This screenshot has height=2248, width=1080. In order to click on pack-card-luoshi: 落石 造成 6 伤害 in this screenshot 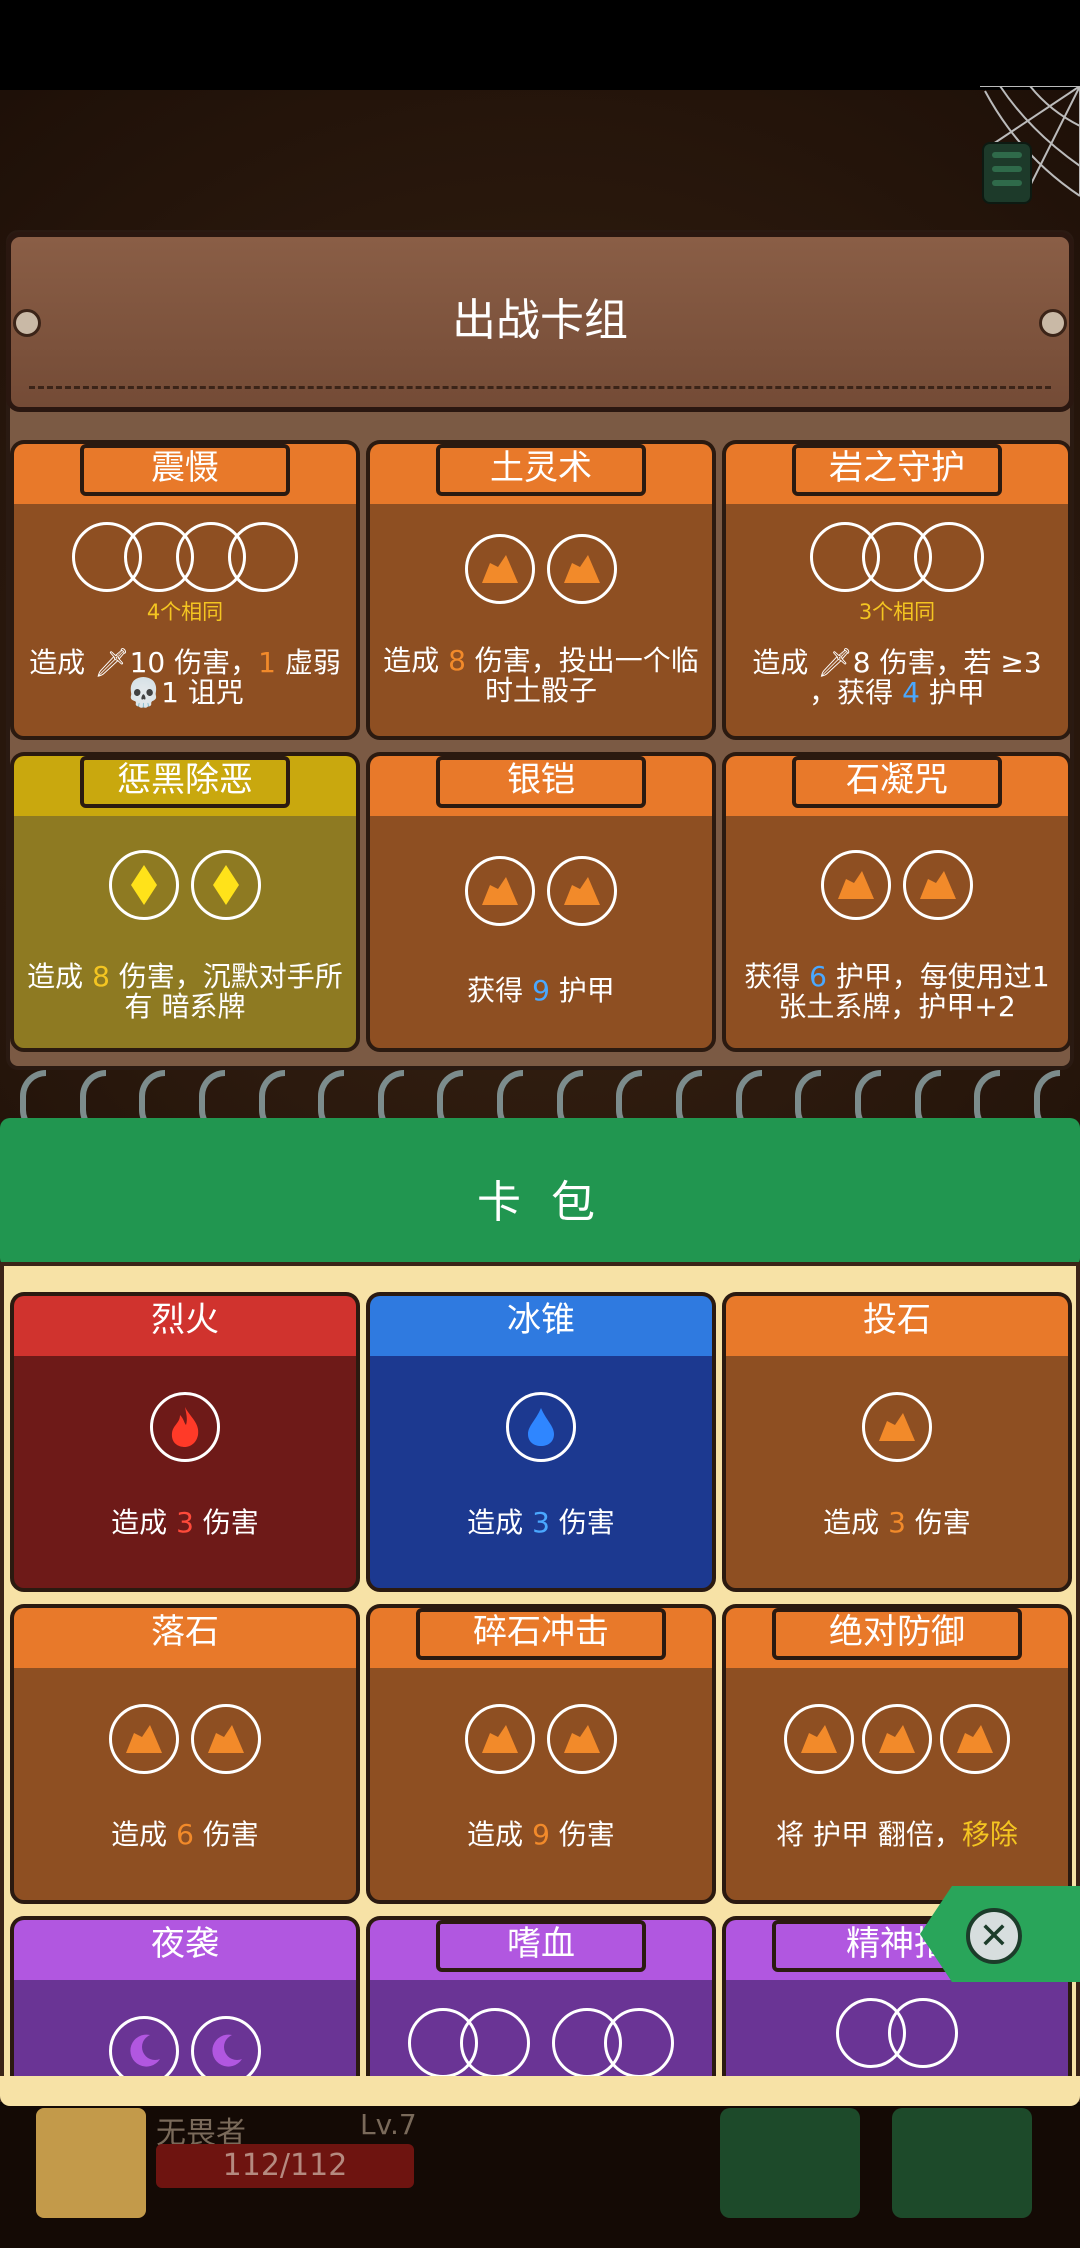, I will do `click(185, 1754)`.